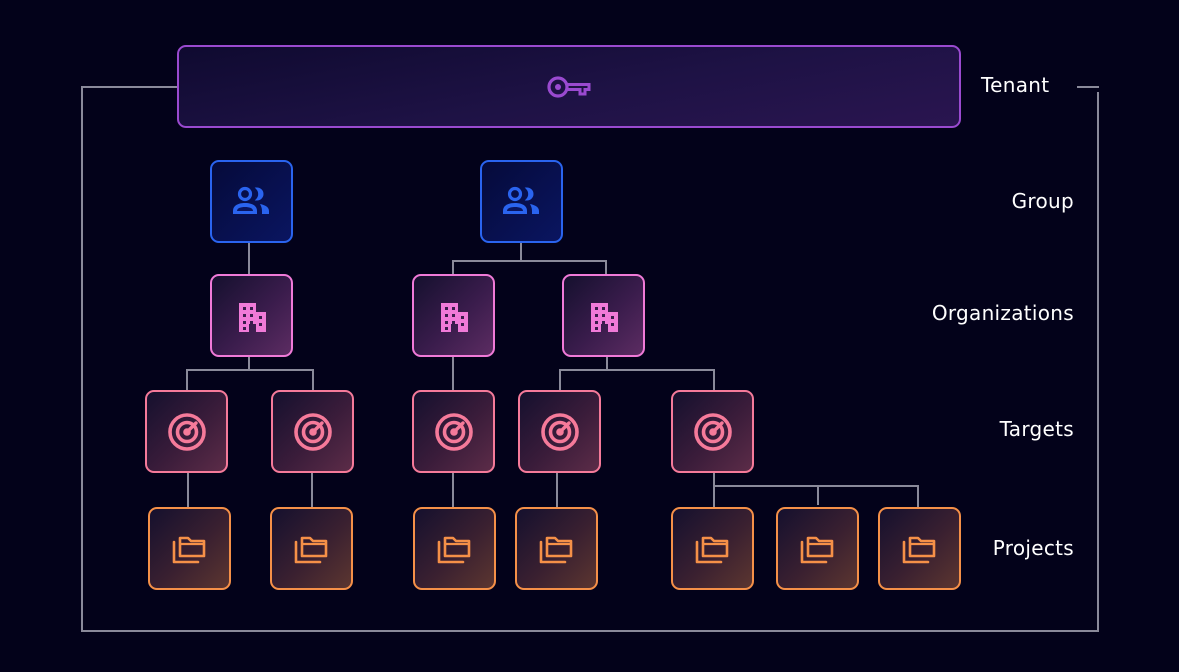 The image size is (1179, 672). I want to click on target-node-t3, so click(453, 431).